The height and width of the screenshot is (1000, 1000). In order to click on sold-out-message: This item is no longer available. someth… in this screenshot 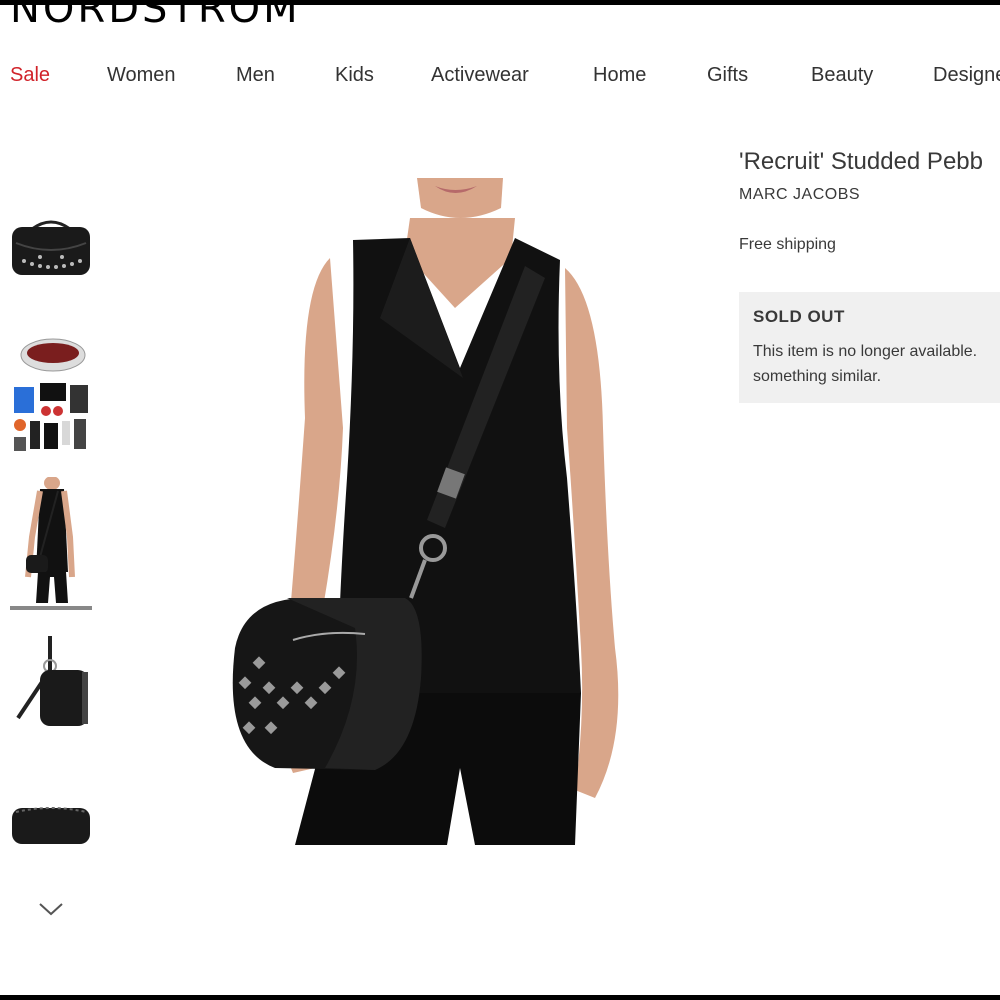, I will do `click(865, 364)`.